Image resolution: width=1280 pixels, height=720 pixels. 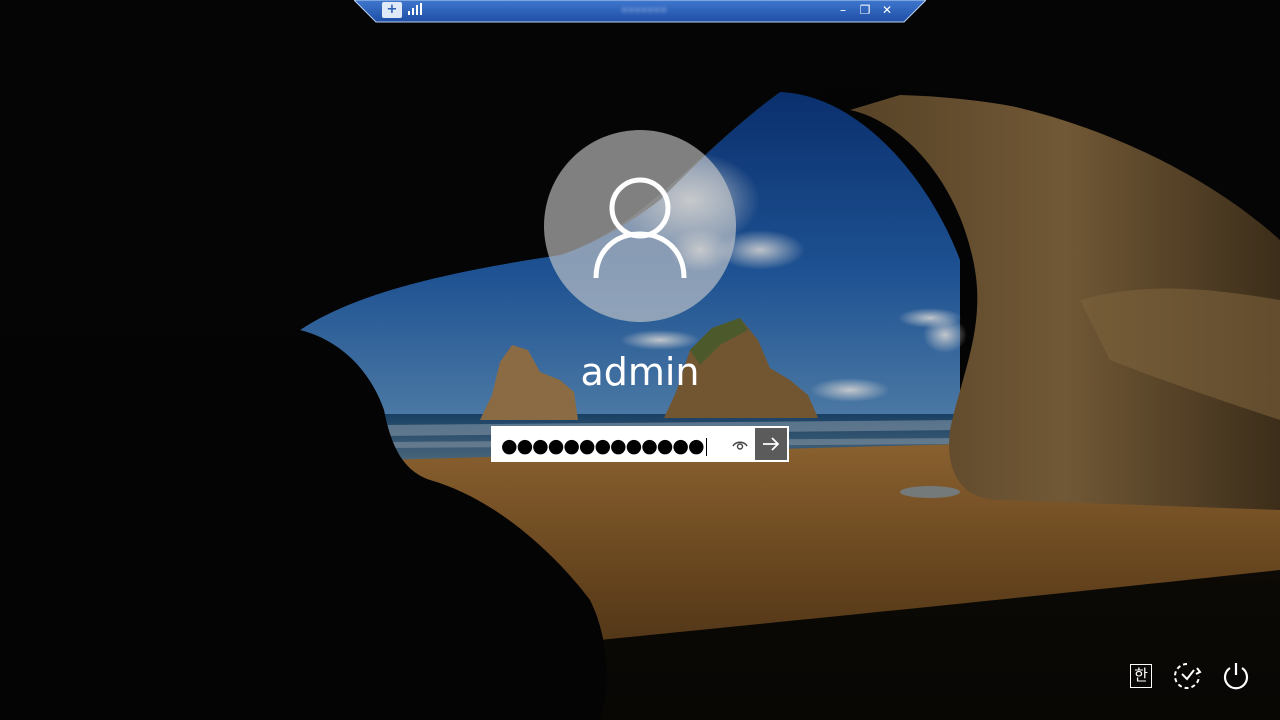 I want to click on ease-of-access-button, so click(x=1187, y=676).